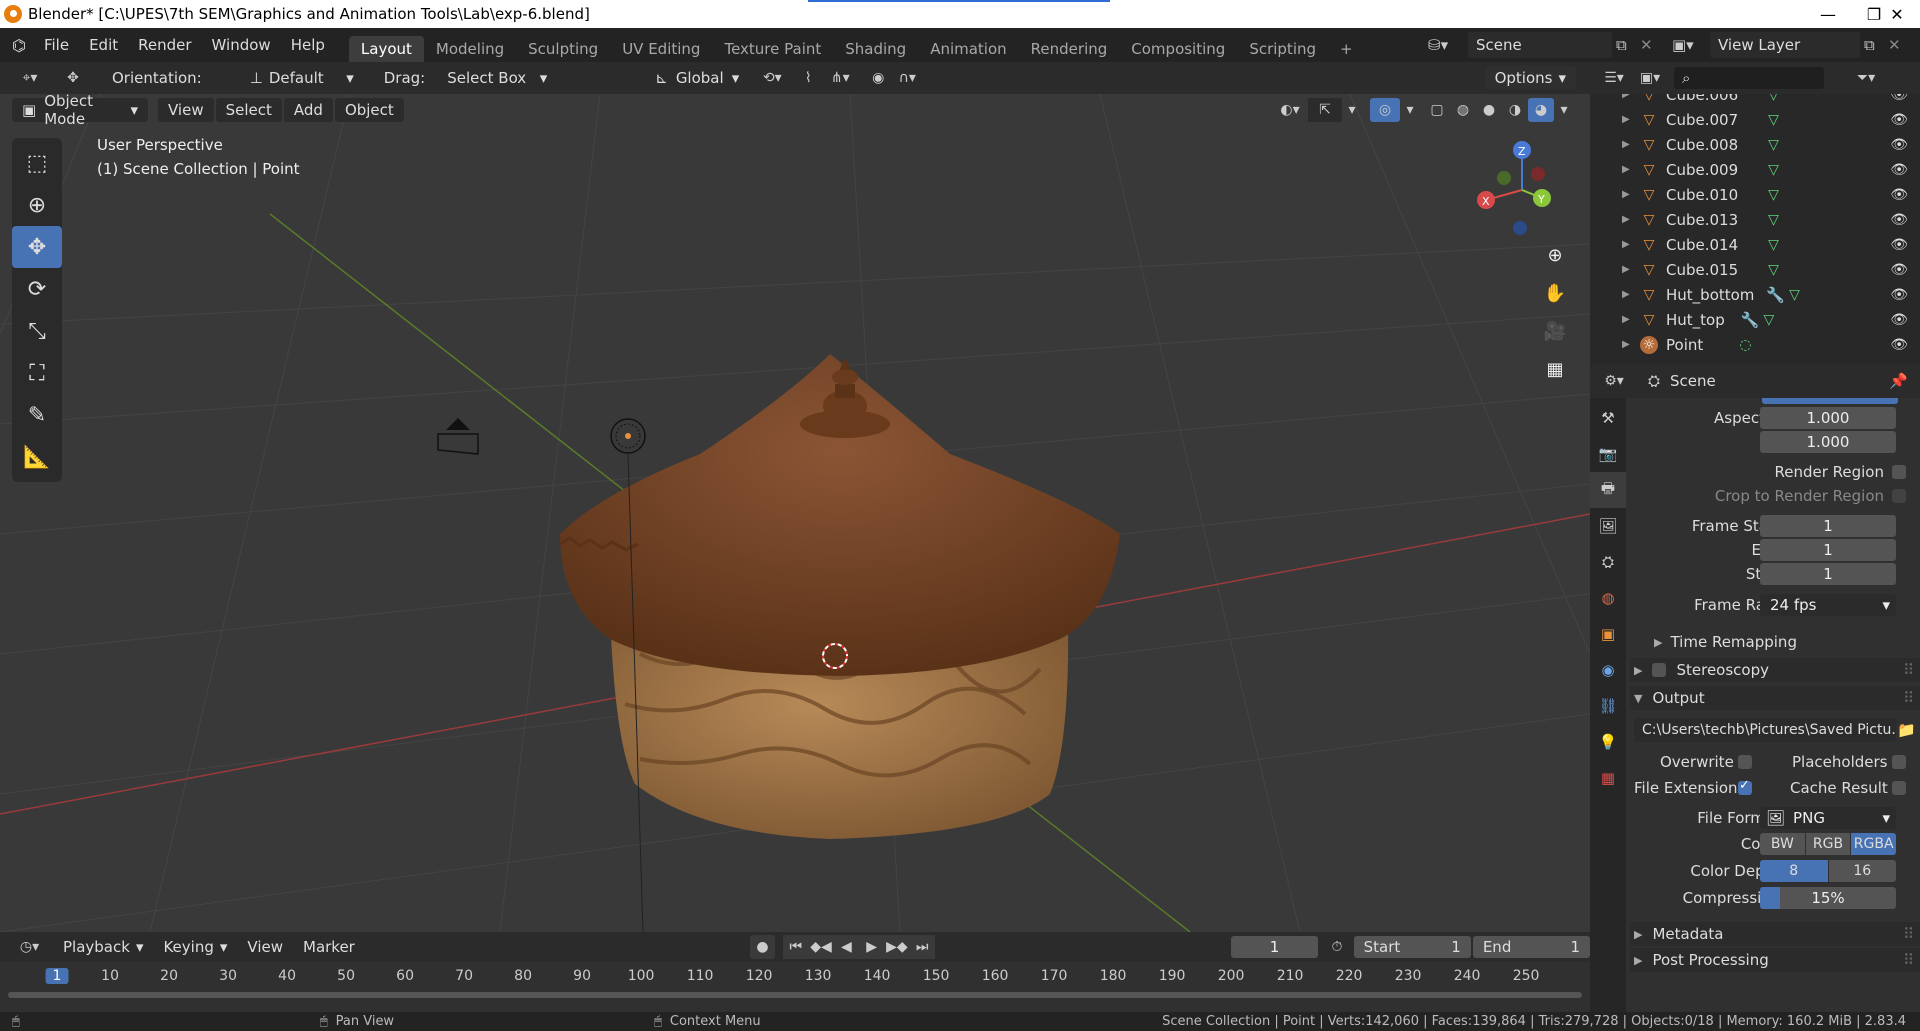 This screenshot has height=1031, width=1920. I want to click on render-tab-icon: 📷, so click(1608, 454).